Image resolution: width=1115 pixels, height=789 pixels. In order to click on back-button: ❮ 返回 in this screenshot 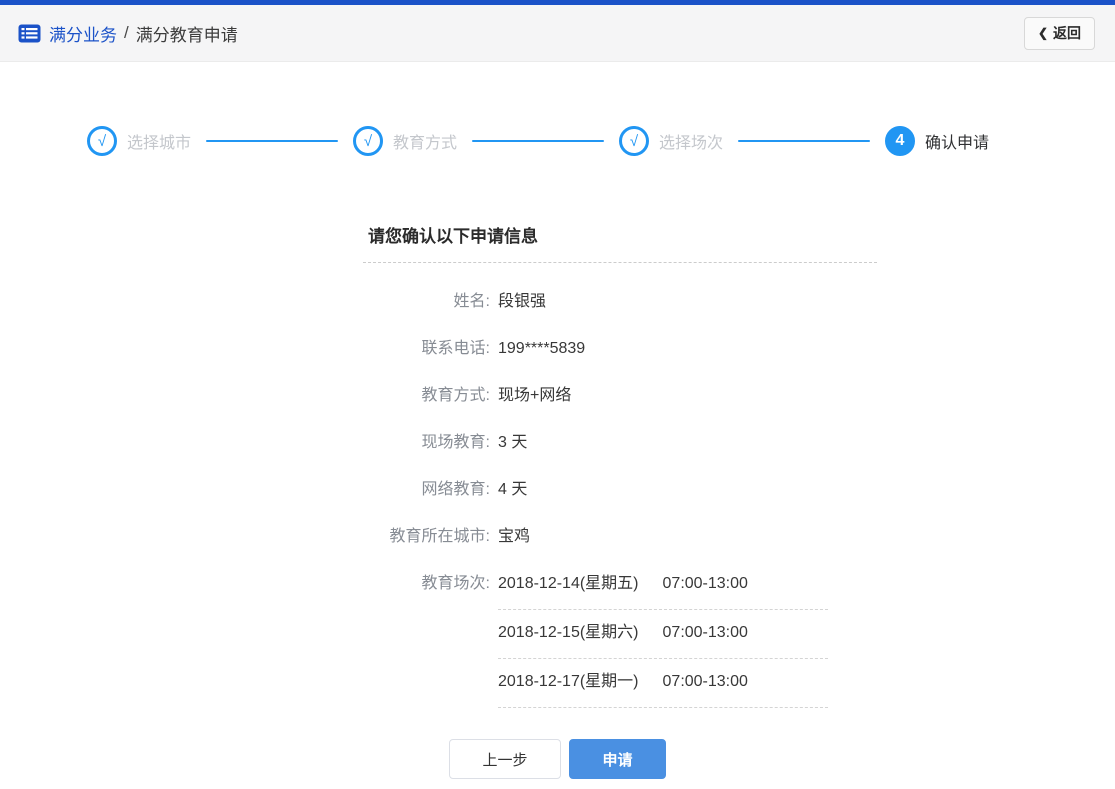, I will do `click(1059, 33)`.